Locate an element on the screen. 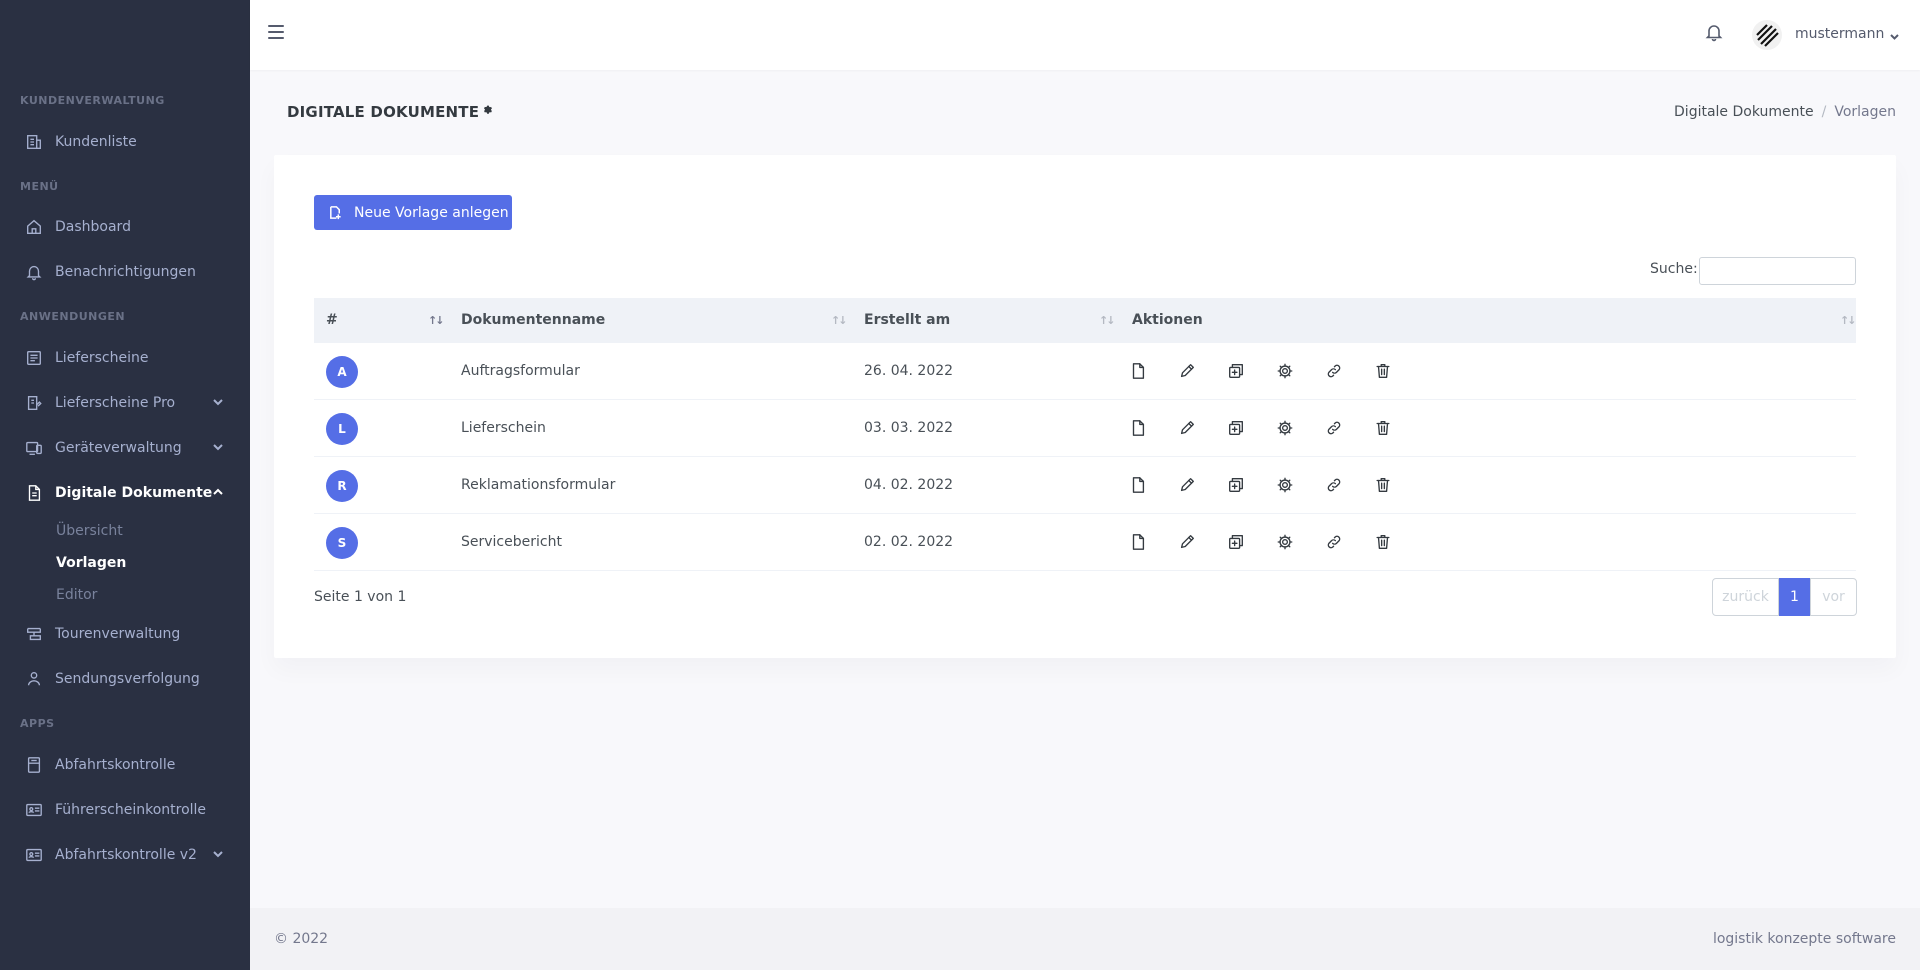 This screenshot has height=970, width=1920. sidebar-item-kundenliste: Kundenliste is located at coordinates (125, 142).